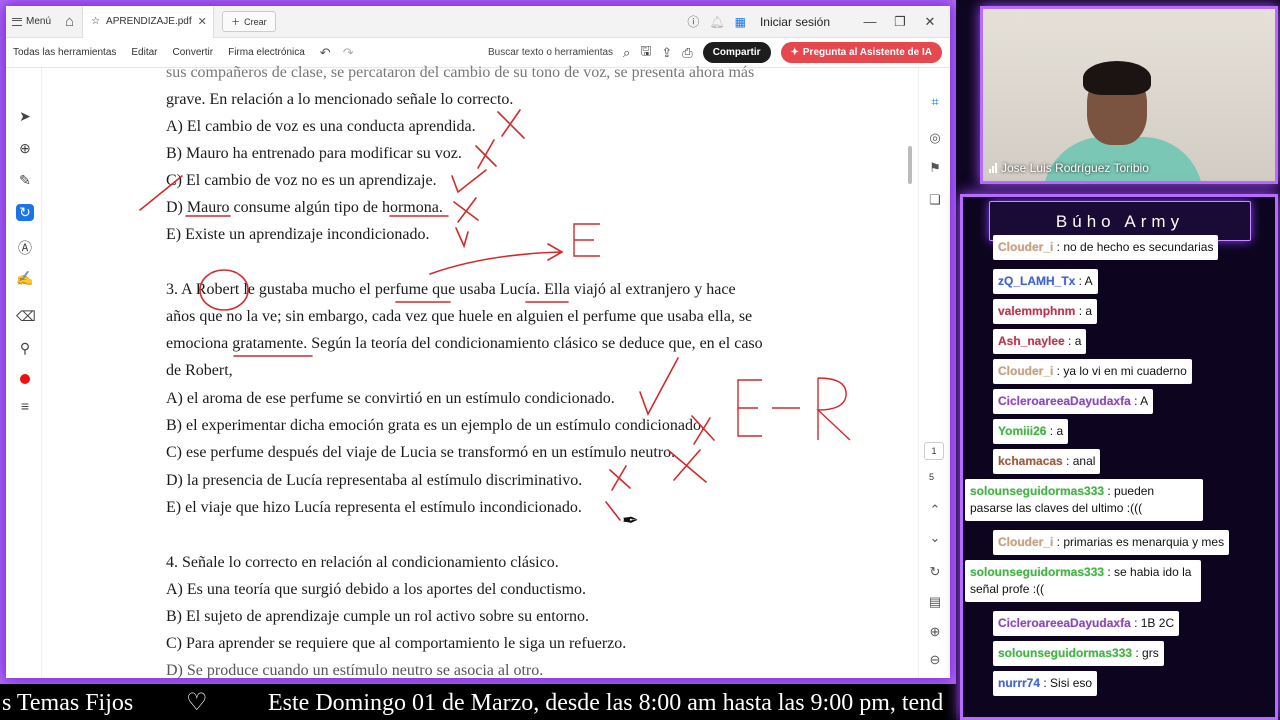 The width and height of the screenshot is (1280, 720). I want to click on chat-message: nurrr74 : Sisi eso, so click(1045, 683).